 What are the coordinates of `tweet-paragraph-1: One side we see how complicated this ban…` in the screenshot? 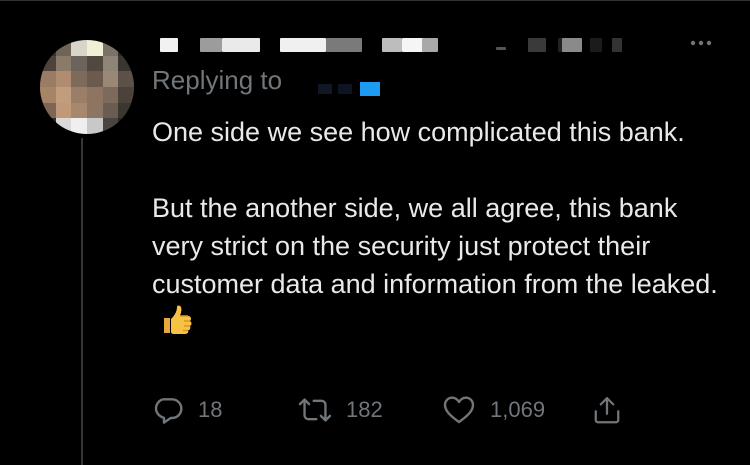 It's located at (418, 132).